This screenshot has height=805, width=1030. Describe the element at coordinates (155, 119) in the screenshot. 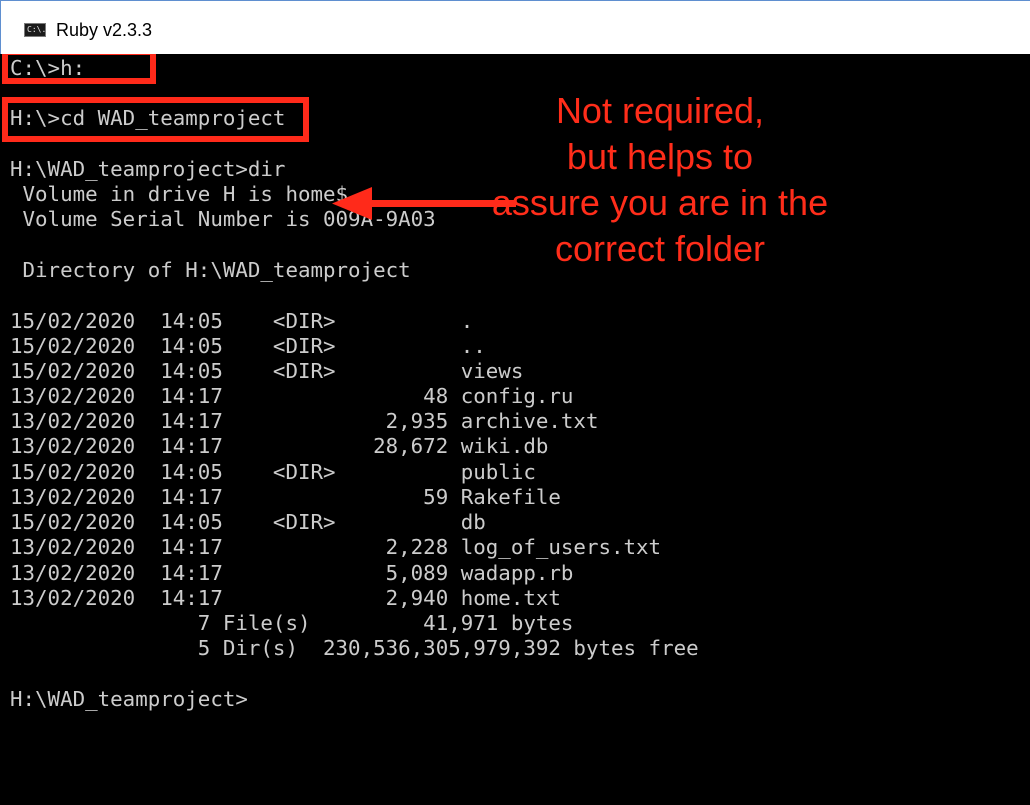

I see `highlight-box-cd-command` at that location.